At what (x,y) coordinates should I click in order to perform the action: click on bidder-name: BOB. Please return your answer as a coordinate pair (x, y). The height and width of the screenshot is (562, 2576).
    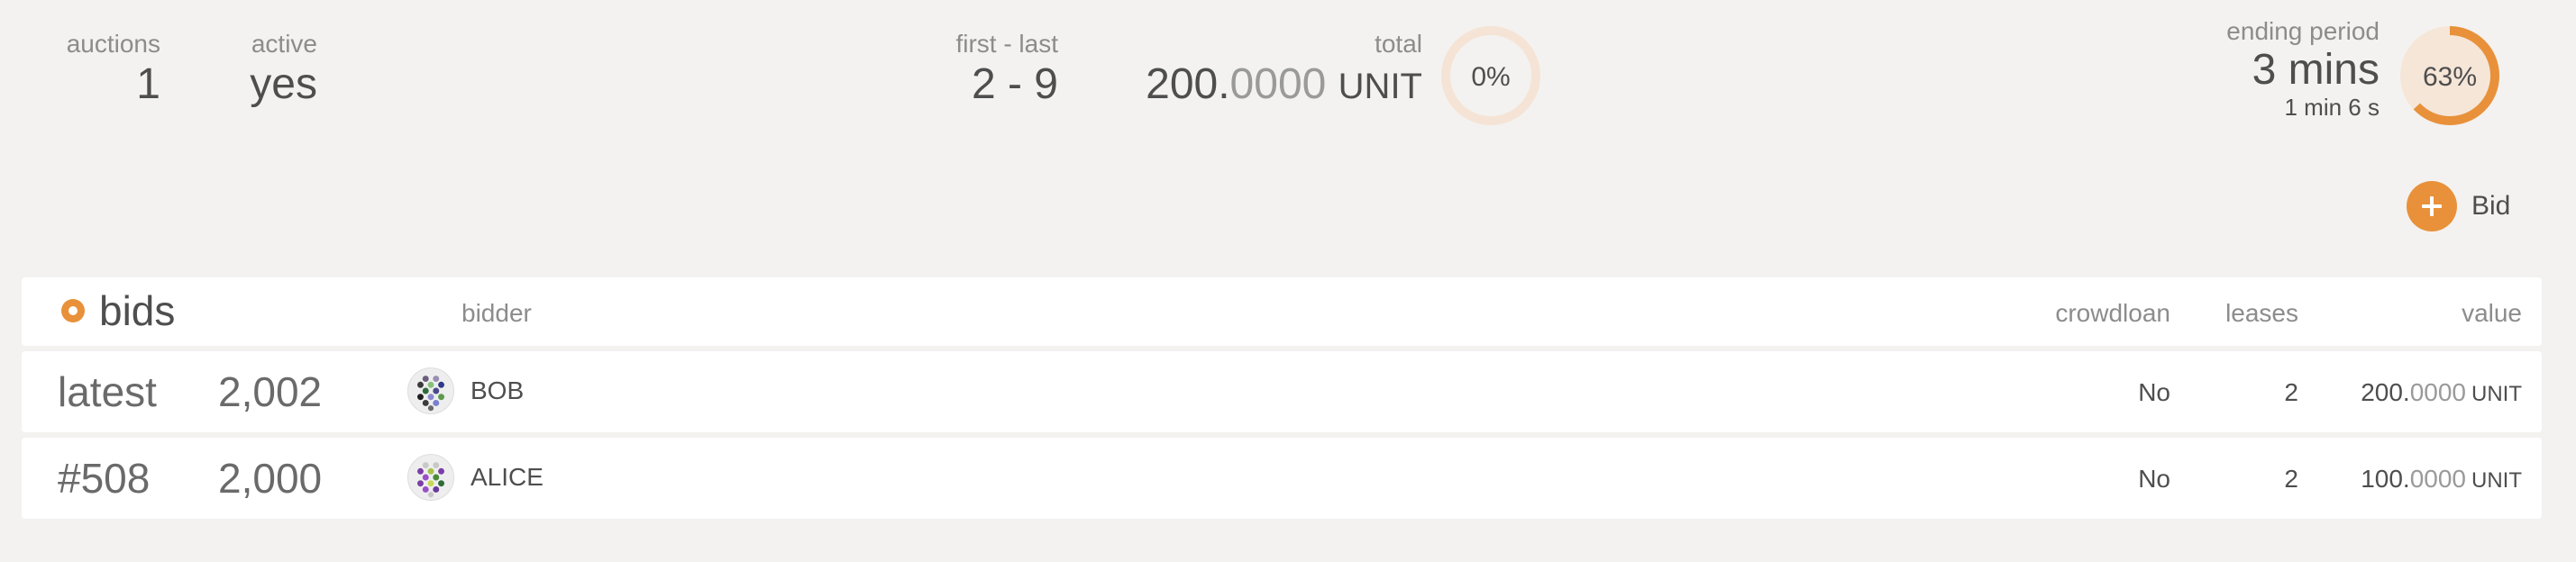
    Looking at the image, I should click on (497, 390).